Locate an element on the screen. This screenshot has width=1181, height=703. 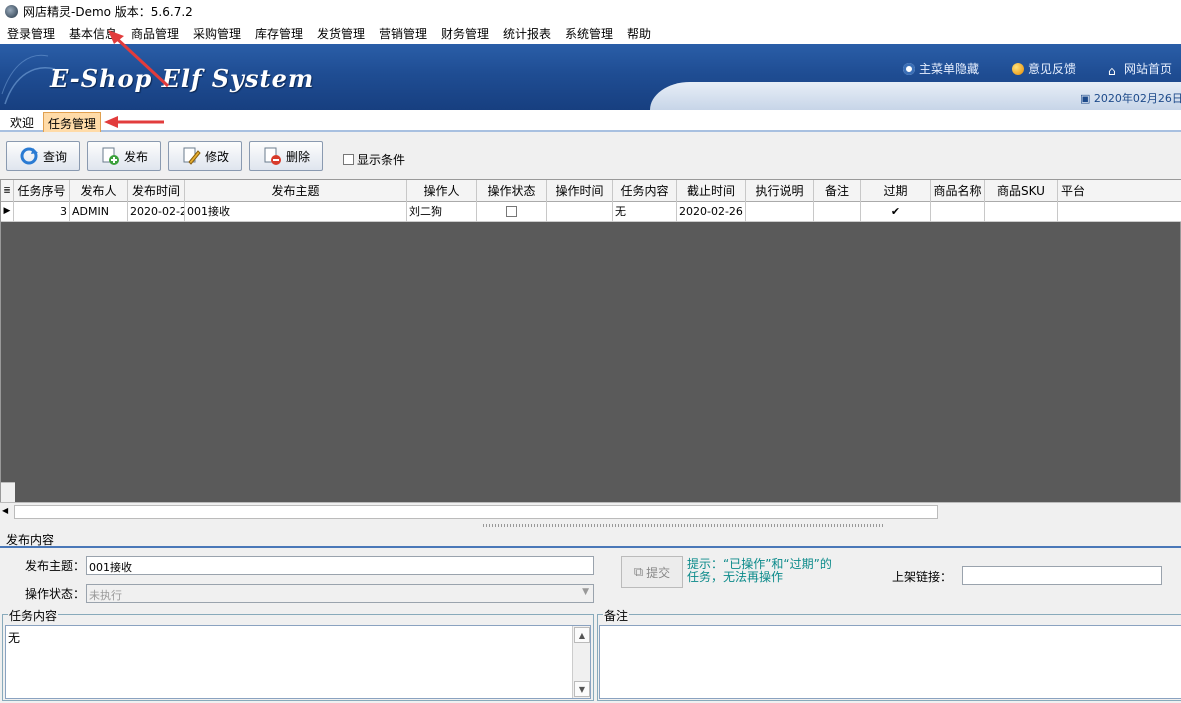
horizontal-scrollbar: ◀ is located at coordinates (590, 511).